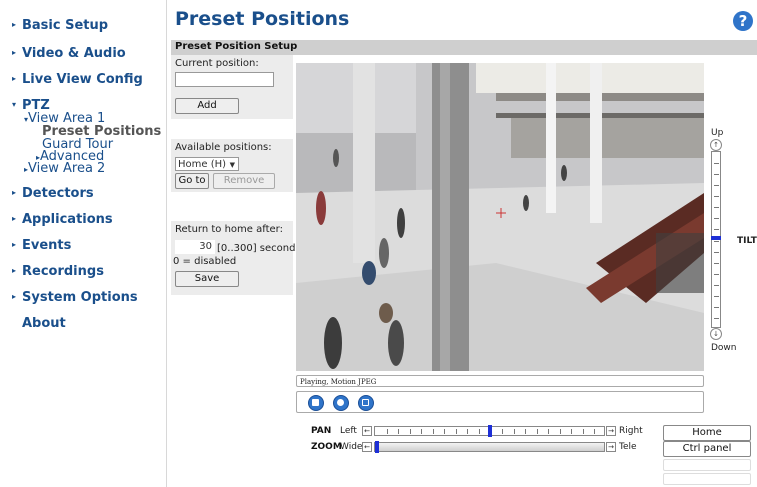  I want to click on pan-handle, so click(490, 431).